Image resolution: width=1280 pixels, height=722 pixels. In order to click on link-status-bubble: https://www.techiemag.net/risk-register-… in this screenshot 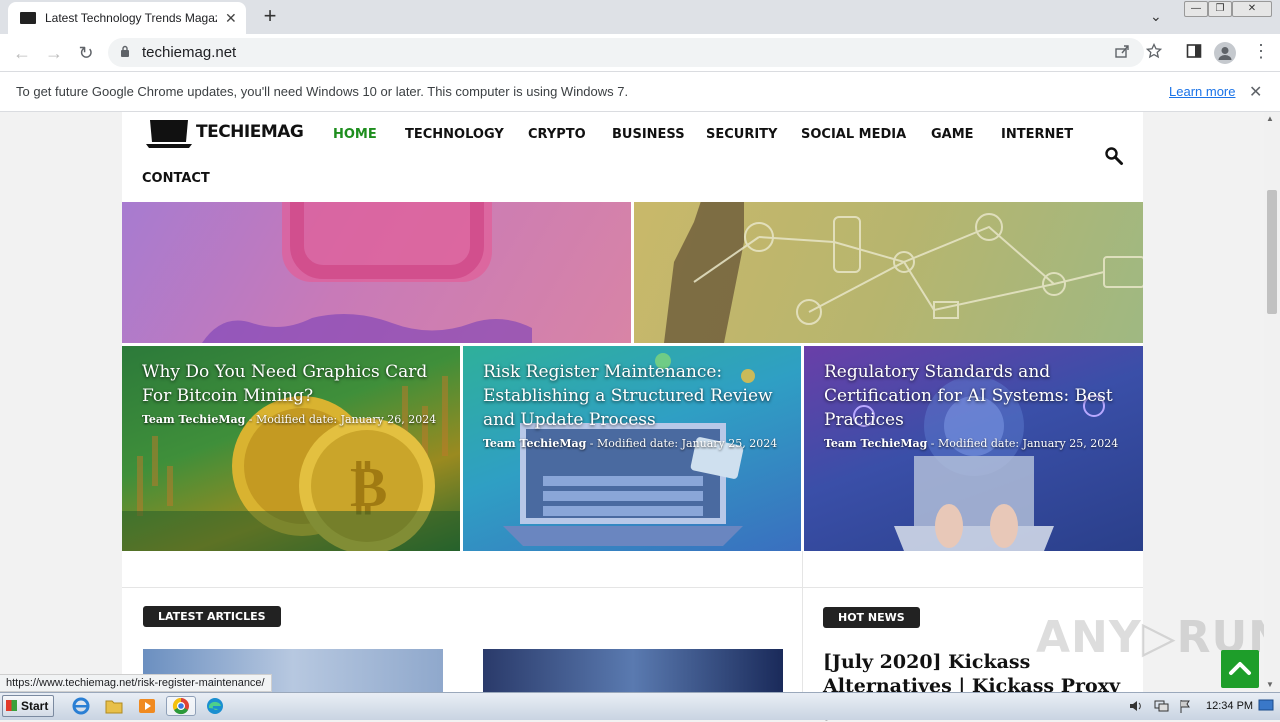, I will do `click(136, 683)`.